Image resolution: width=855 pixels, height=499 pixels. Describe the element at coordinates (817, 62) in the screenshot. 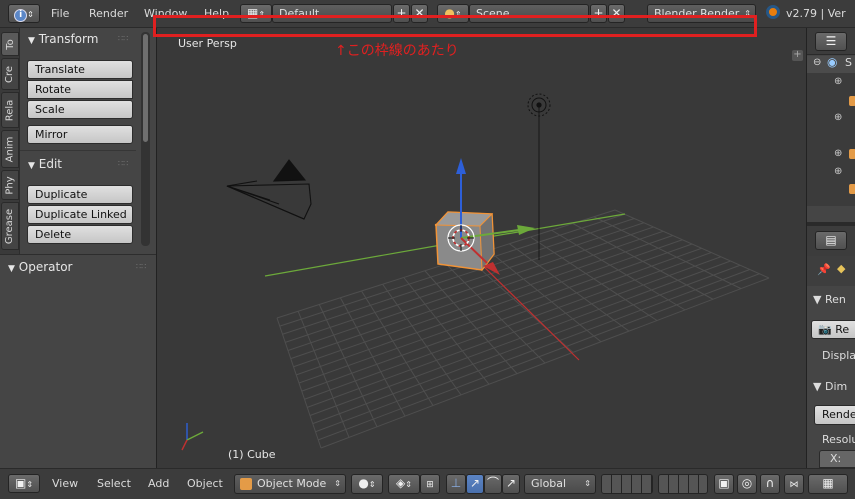

I see `collapse-icon: ⊖` at that location.